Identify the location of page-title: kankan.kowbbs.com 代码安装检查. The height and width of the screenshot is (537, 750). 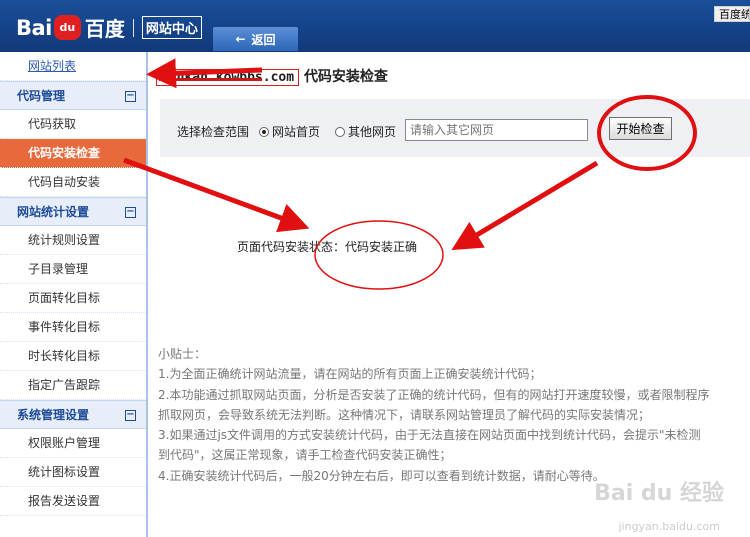
(272, 76).